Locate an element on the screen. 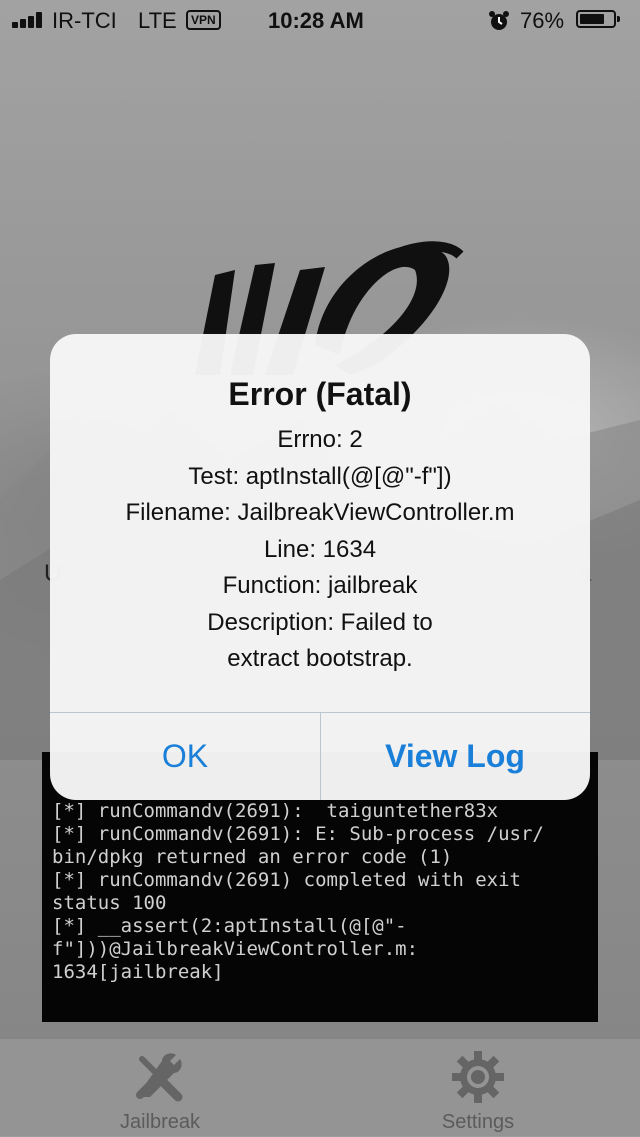  alert-title: Error (Fatal) is located at coordinates (320, 394).